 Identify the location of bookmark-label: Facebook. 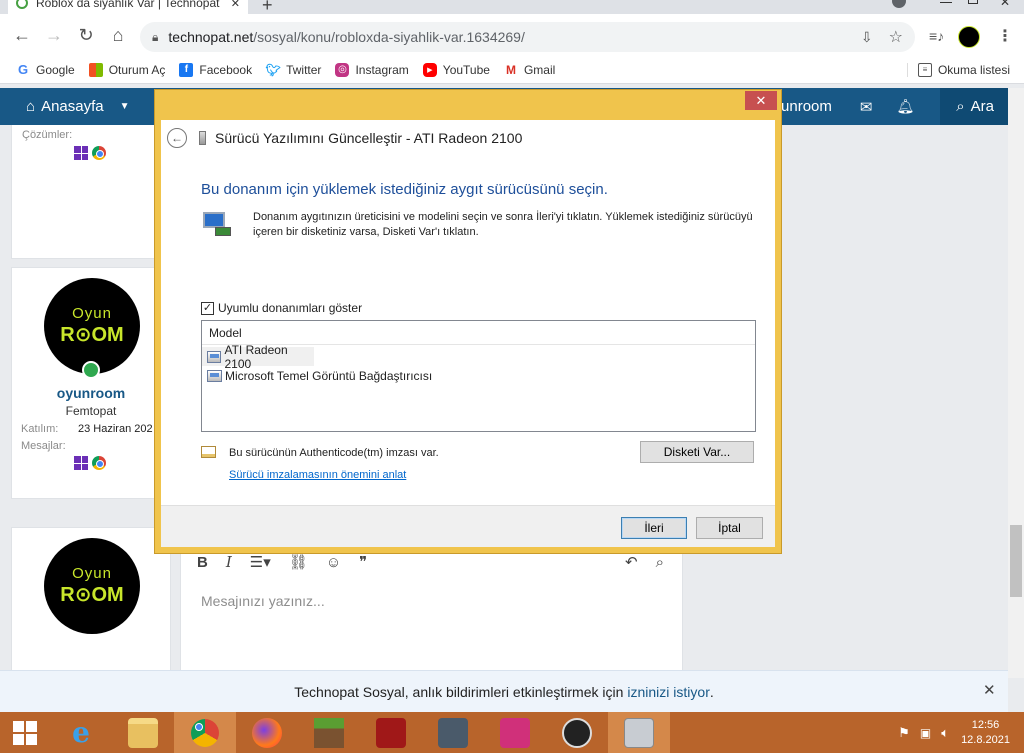
(226, 69).